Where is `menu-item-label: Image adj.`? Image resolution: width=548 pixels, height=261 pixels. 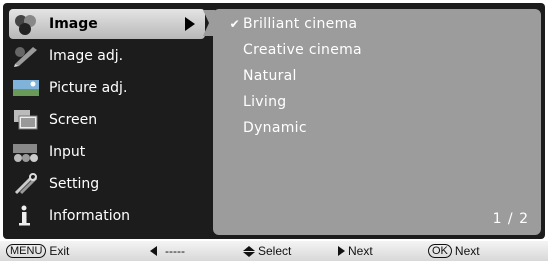
menu-item-label: Image adj. is located at coordinates (86, 56).